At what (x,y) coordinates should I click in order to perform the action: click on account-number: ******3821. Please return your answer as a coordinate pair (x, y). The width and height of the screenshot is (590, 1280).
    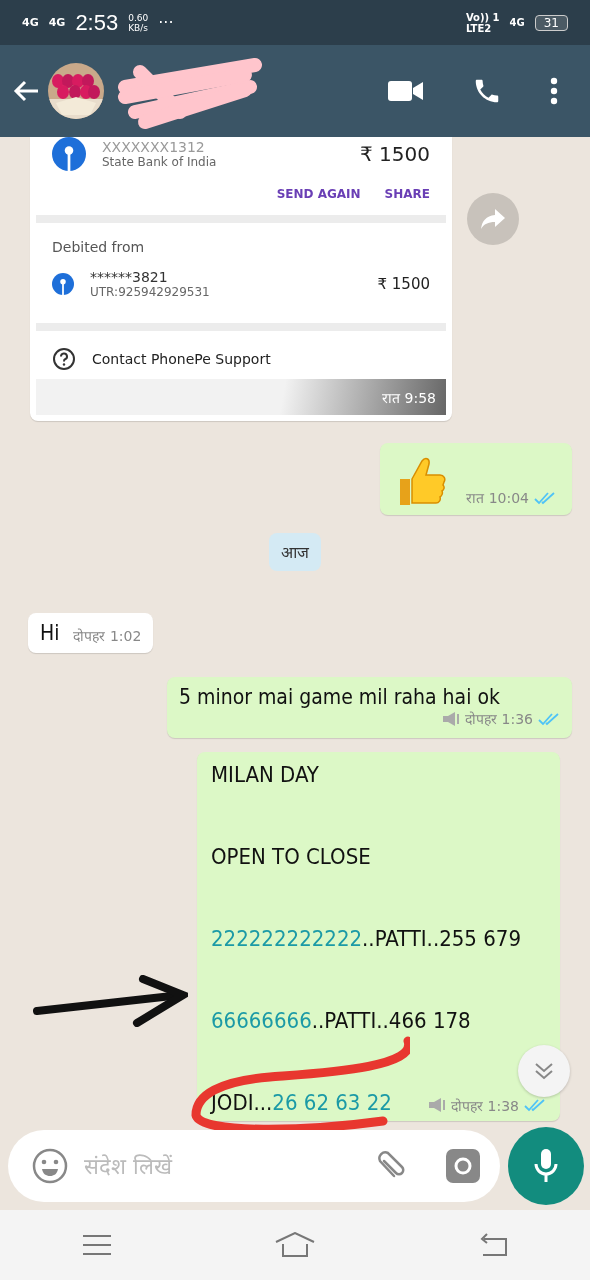
    Looking at the image, I should click on (129, 277).